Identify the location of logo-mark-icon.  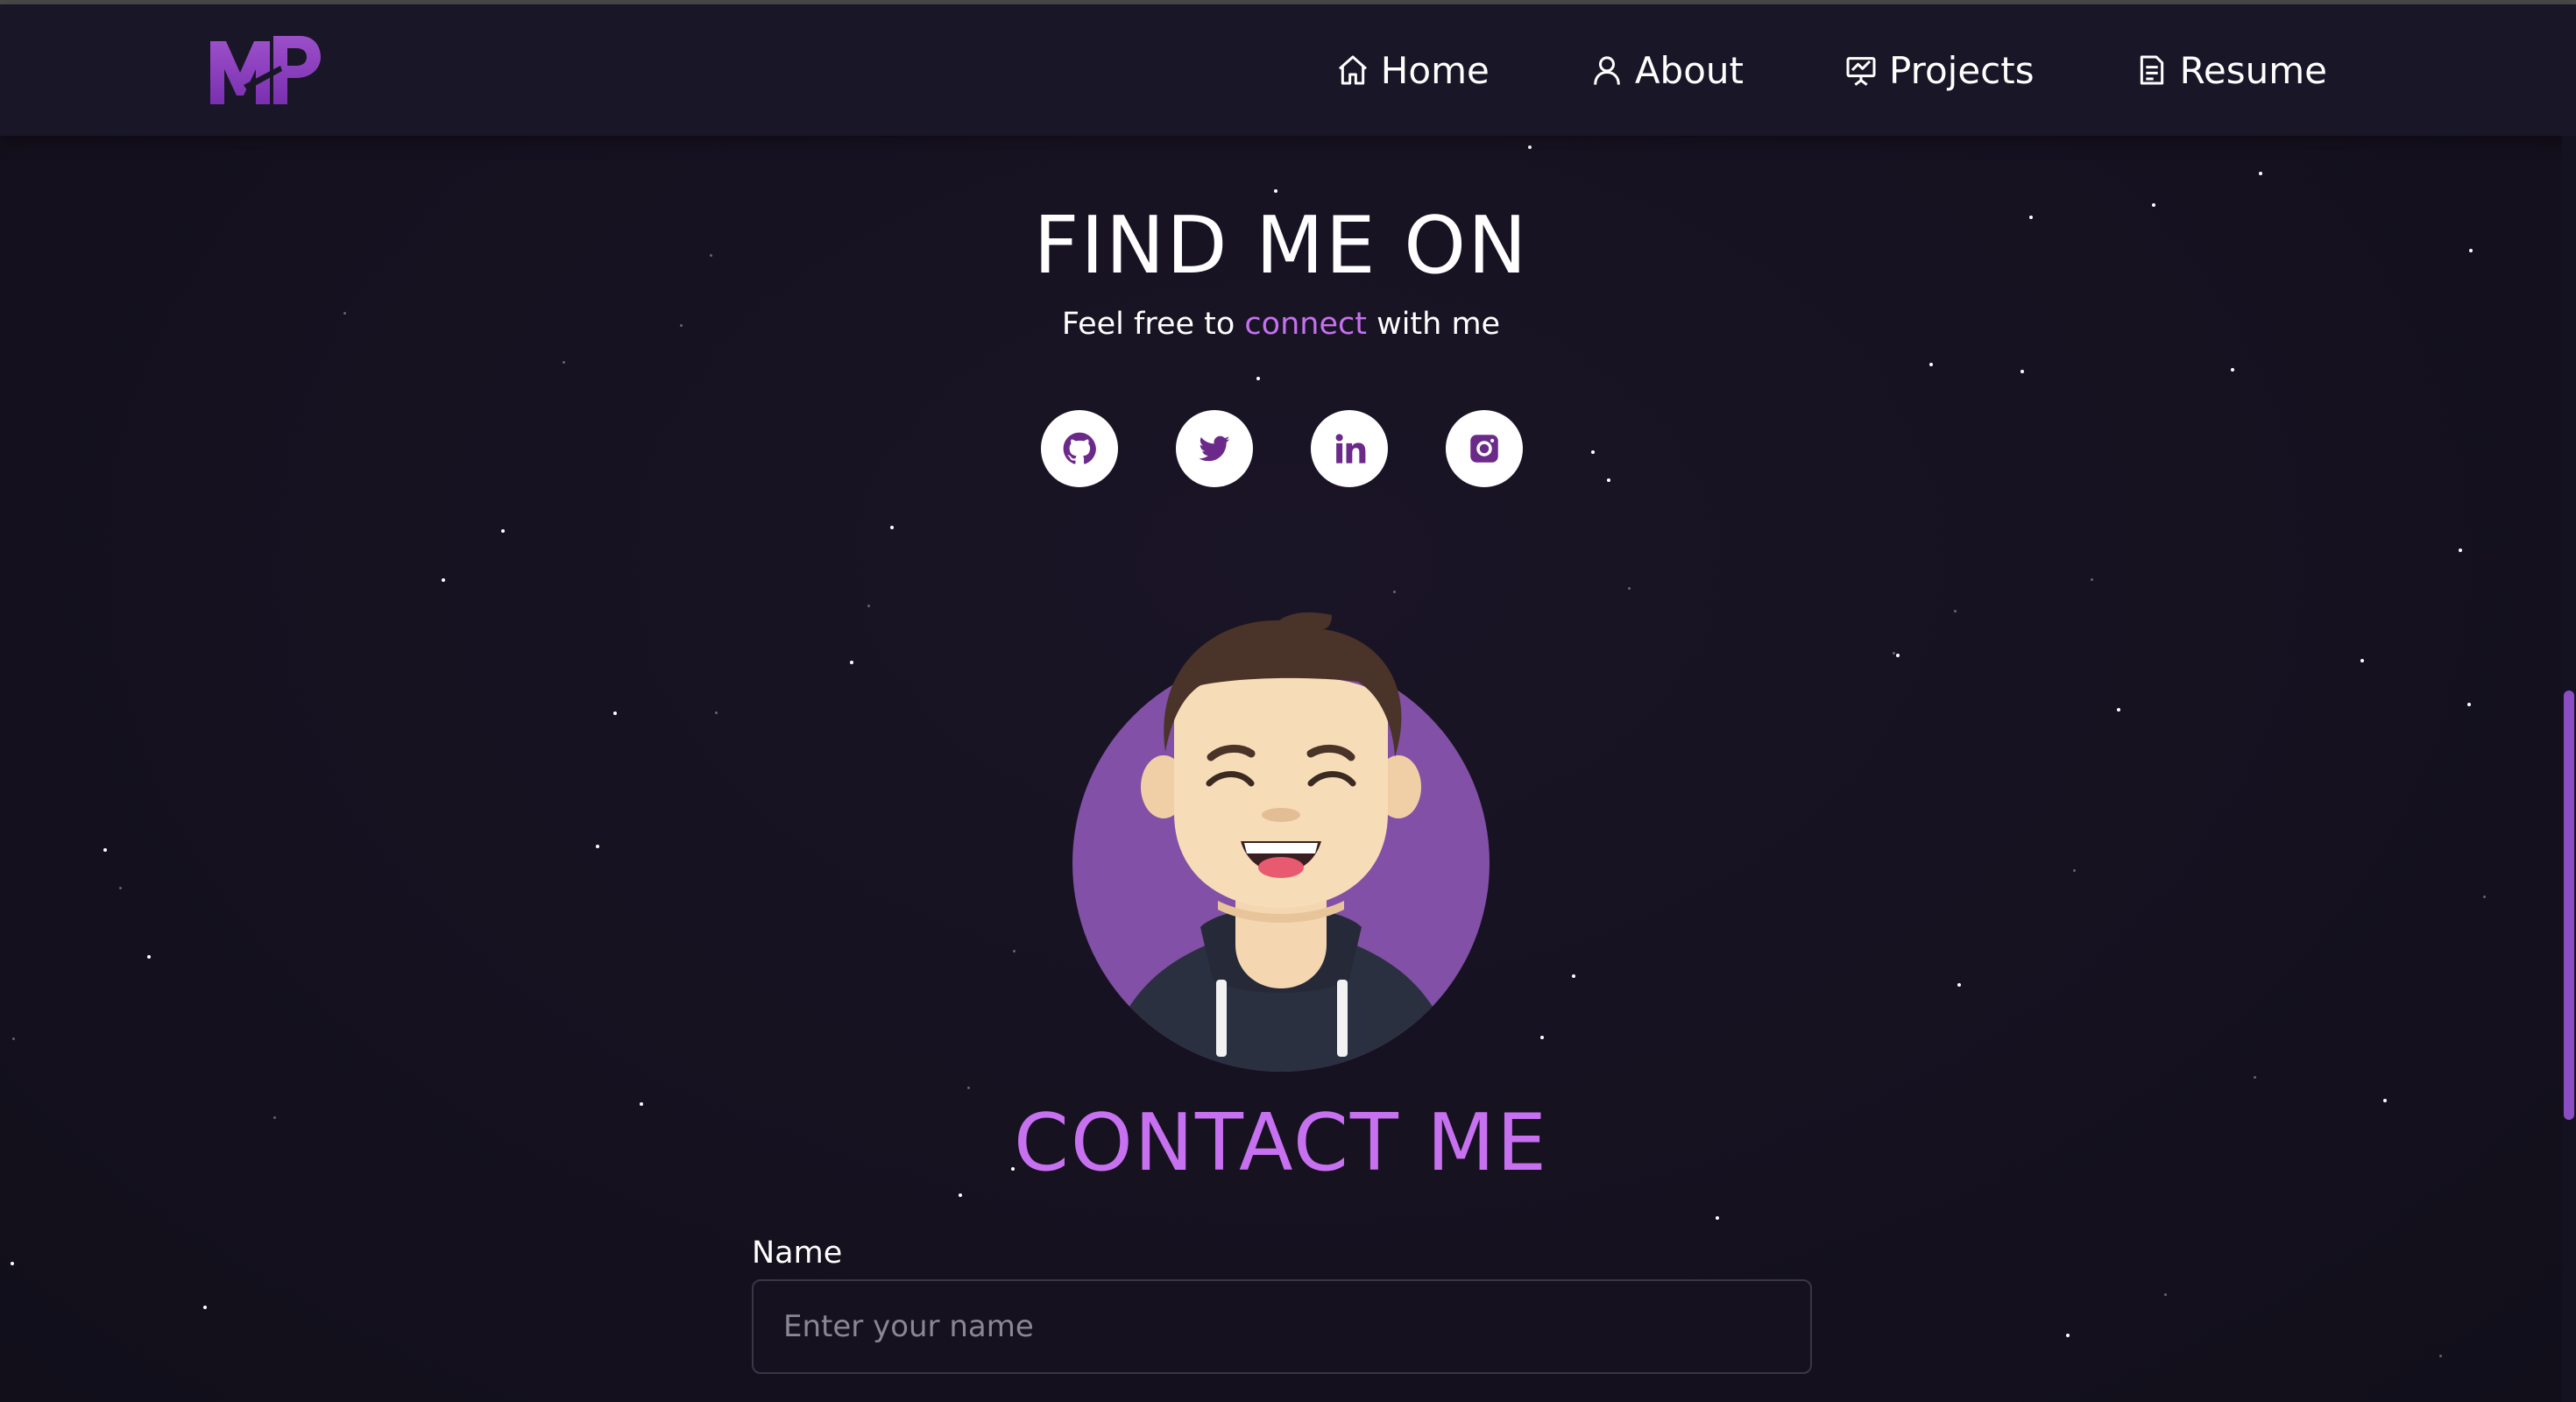
(265, 70).